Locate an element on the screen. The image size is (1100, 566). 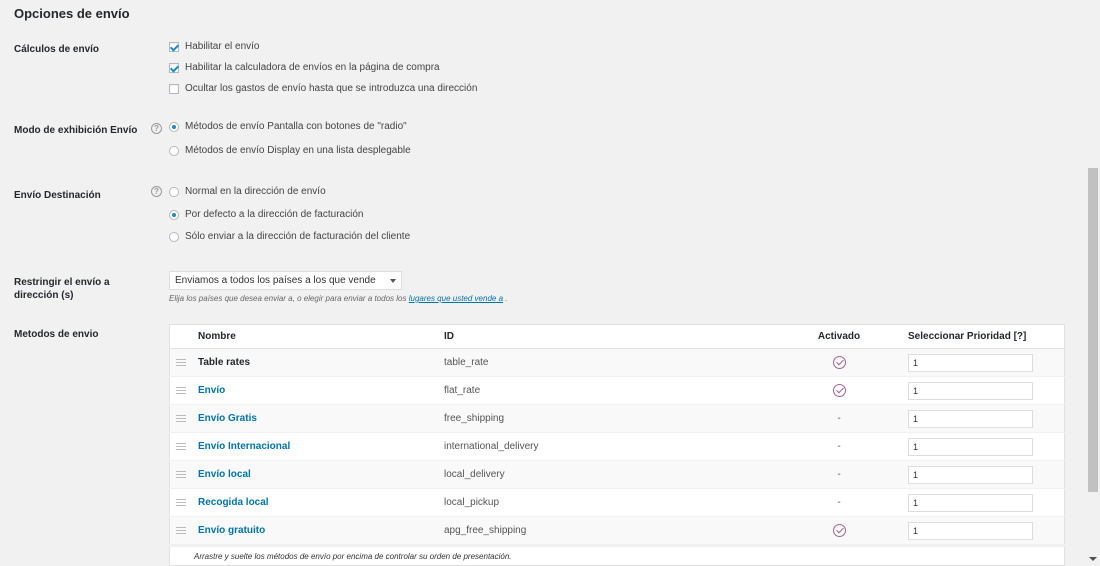
table-row: Recogida local local_pickup - is located at coordinates (617, 502).